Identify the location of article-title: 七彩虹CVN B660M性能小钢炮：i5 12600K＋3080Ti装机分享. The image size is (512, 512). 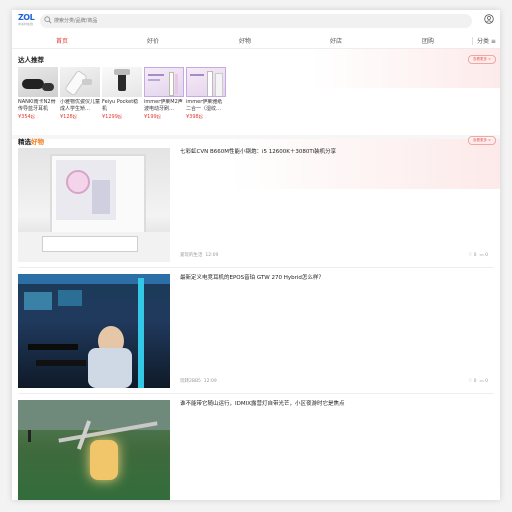
(258, 152).